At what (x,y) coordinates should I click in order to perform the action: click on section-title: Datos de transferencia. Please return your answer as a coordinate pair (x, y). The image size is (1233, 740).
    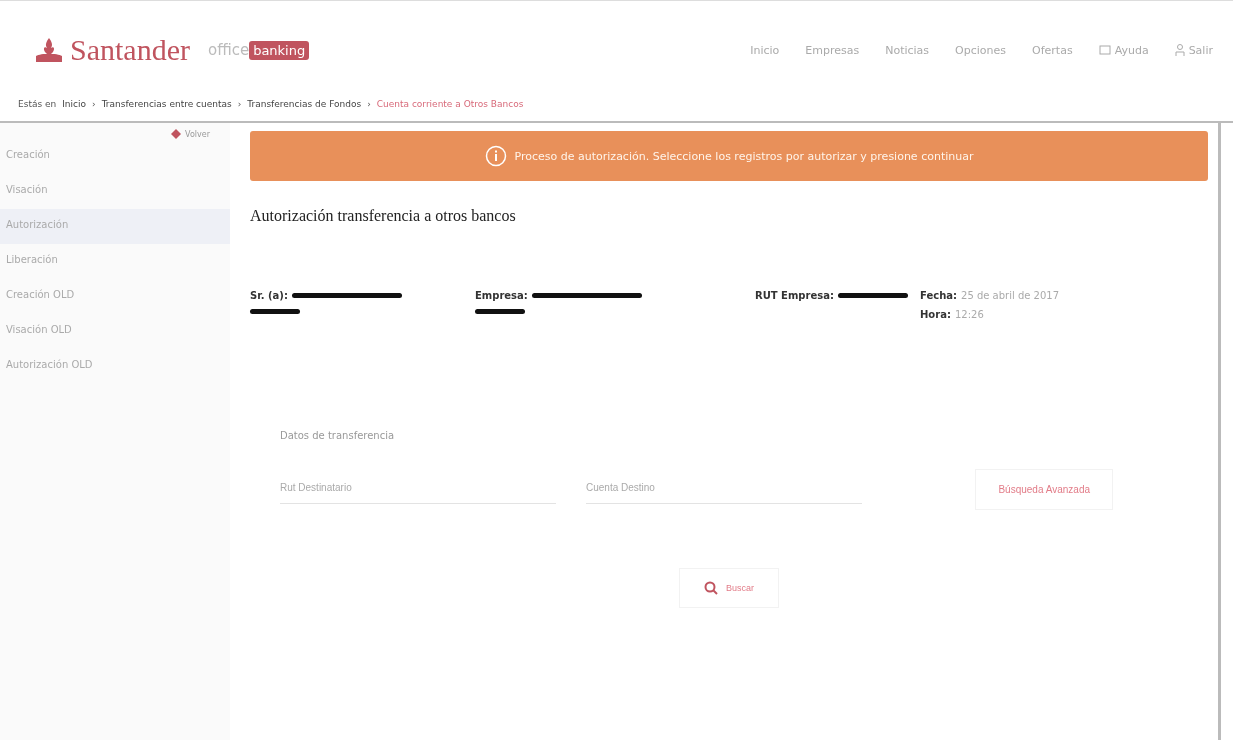
    Looking at the image, I should click on (338, 435).